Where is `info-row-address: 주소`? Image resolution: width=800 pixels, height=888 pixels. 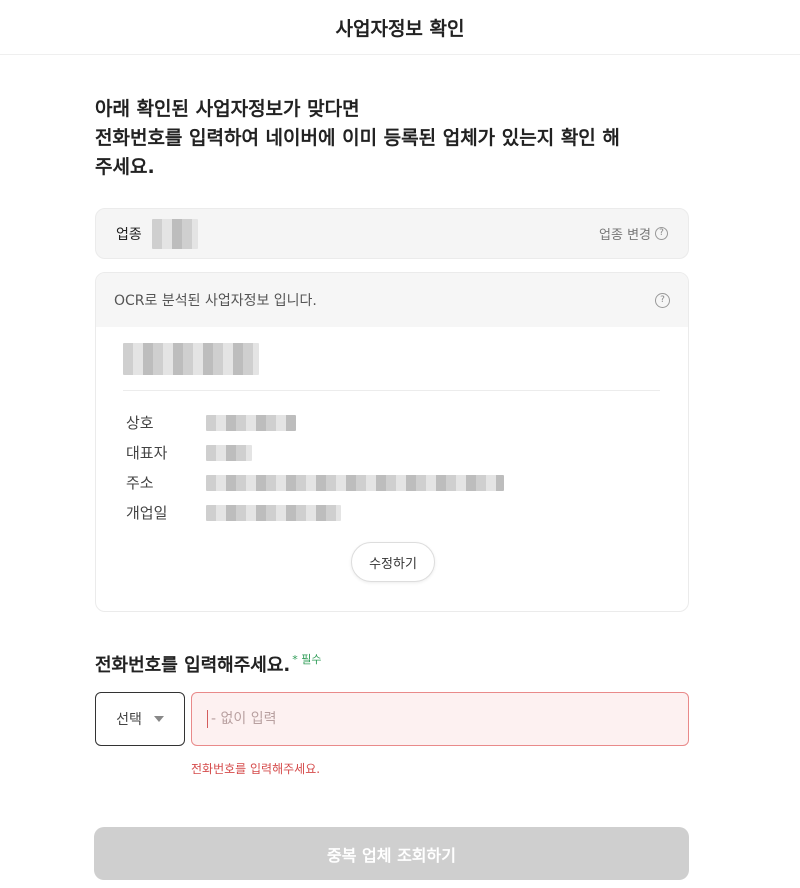
info-row-address: 주소 is located at coordinates (315, 482).